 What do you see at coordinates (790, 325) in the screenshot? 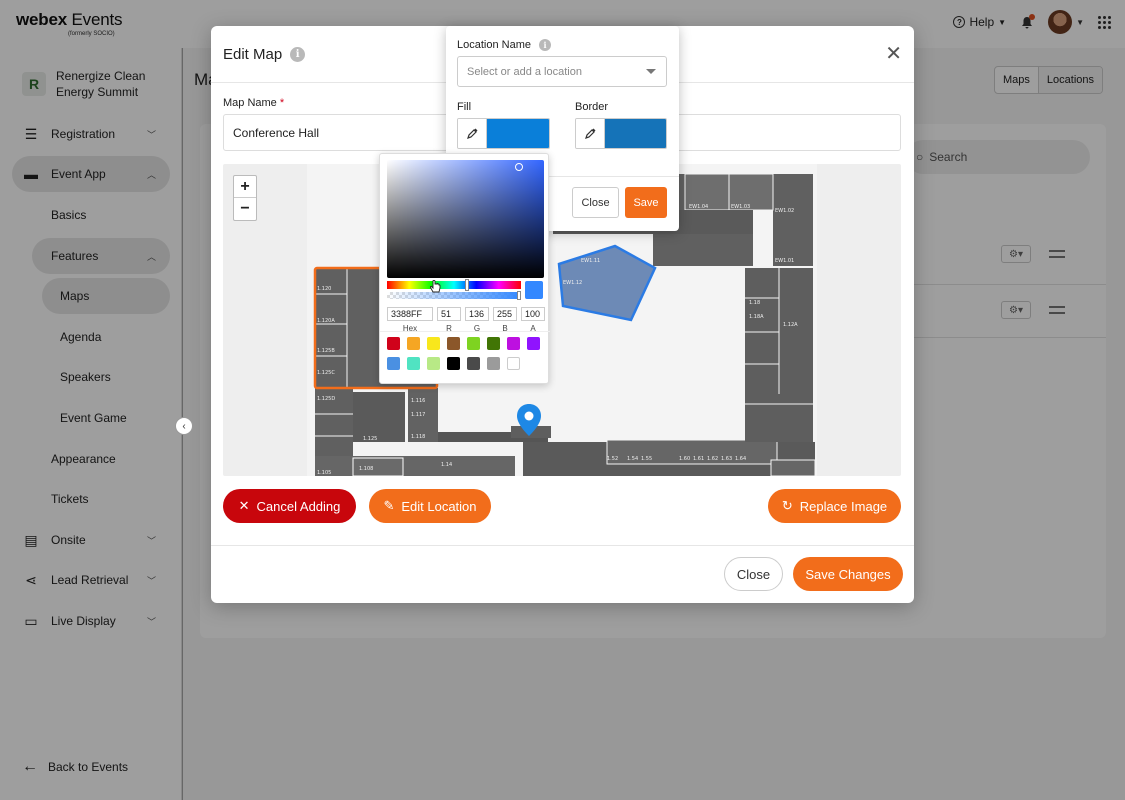
I see `svg-text: 1.12A` at bounding box center [790, 325].